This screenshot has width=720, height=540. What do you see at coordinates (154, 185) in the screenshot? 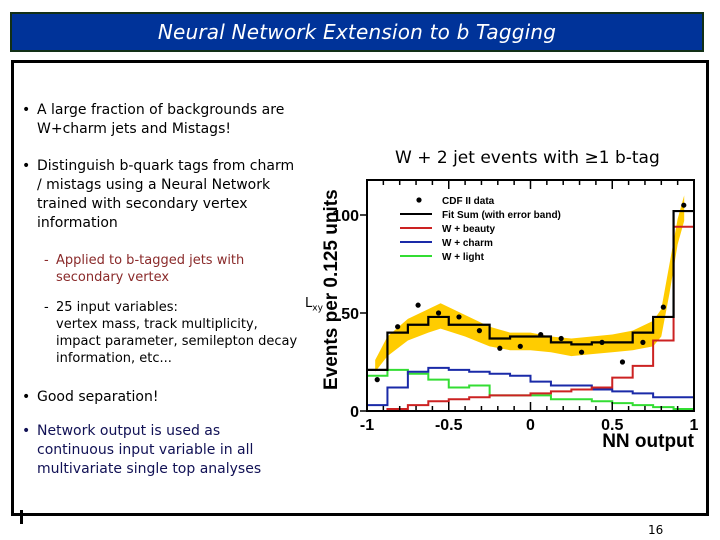
I see `bullet-line: / mistags using a Neural Network` at bounding box center [154, 185].